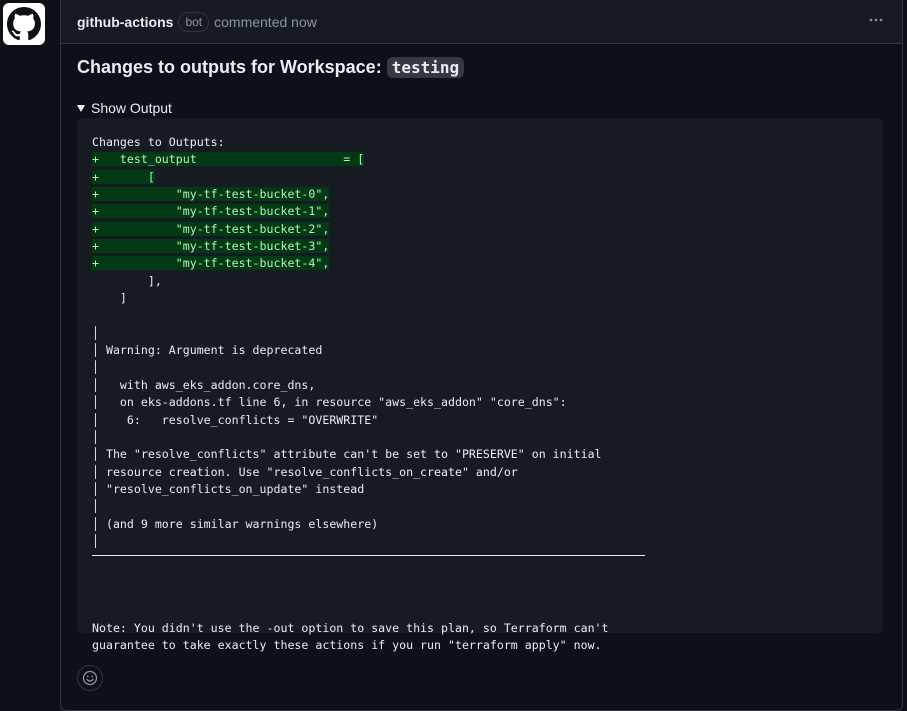  What do you see at coordinates (480, 263) in the screenshot?
I see `code-line: + "my-tf-test-bucket-4",` at bounding box center [480, 263].